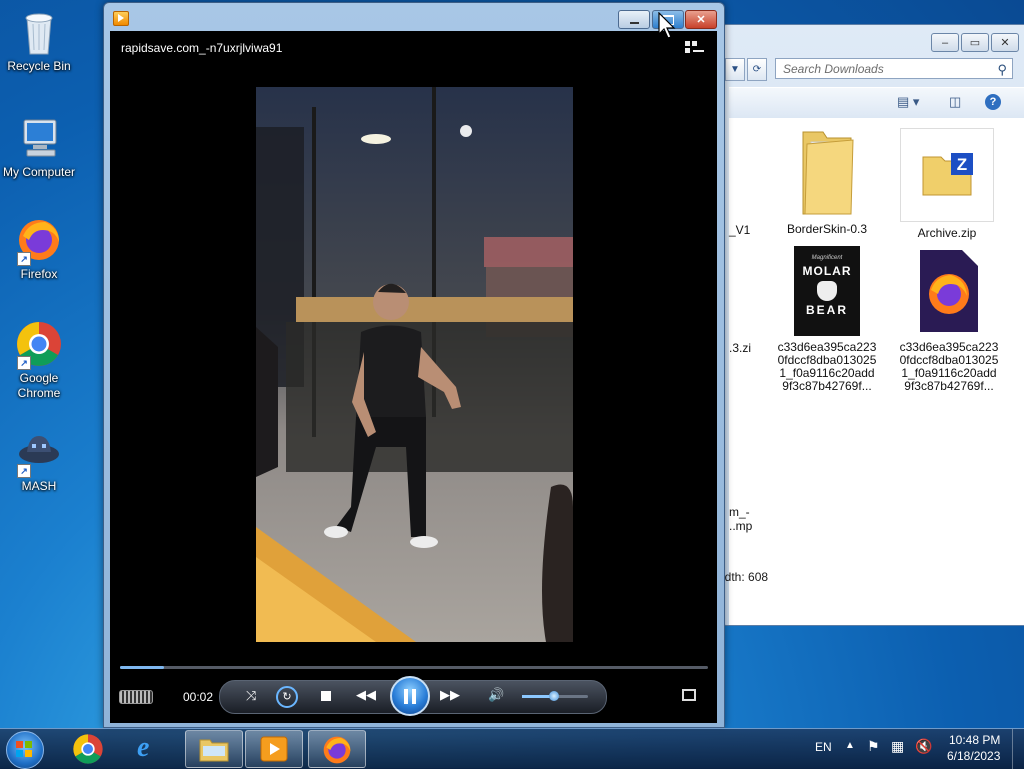 The height and width of the screenshot is (769, 1024). Describe the element at coordinates (735, 69) in the screenshot. I see `dropdown-arrow-icon: ▼` at that location.